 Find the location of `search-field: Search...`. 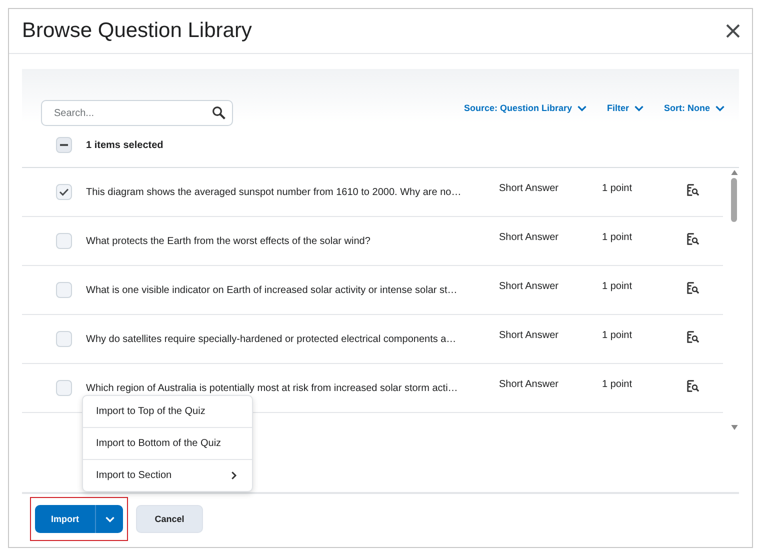

search-field: Search... is located at coordinates (137, 113).